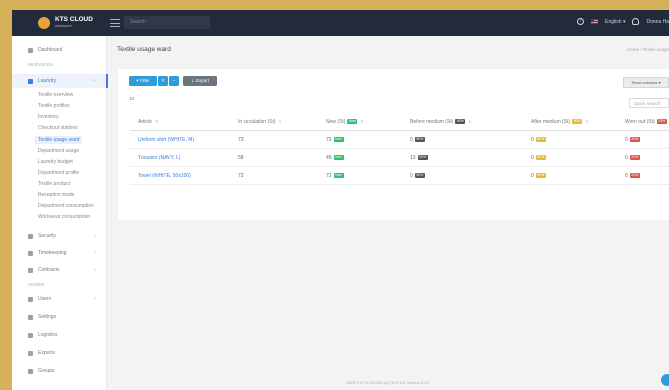 This screenshot has height=390, width=669. Describe the element at coordinates (47, 81) in the screenshot. I see `sidebar-item-label: Laundry` at that location.